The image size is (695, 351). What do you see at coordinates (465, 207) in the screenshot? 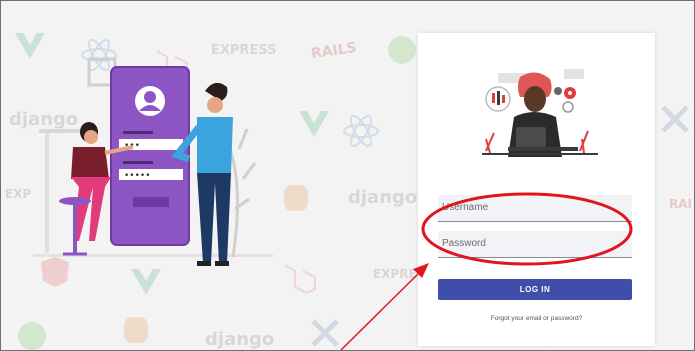
I see `username-placeholder: Username` at bounding box center [465, 207].